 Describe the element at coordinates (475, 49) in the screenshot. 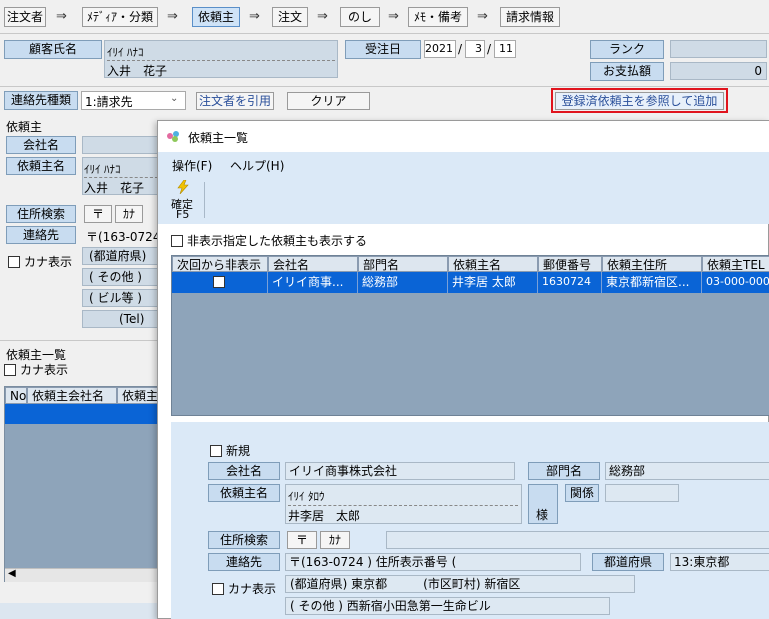

I see `order-month-input: 3` at that location.